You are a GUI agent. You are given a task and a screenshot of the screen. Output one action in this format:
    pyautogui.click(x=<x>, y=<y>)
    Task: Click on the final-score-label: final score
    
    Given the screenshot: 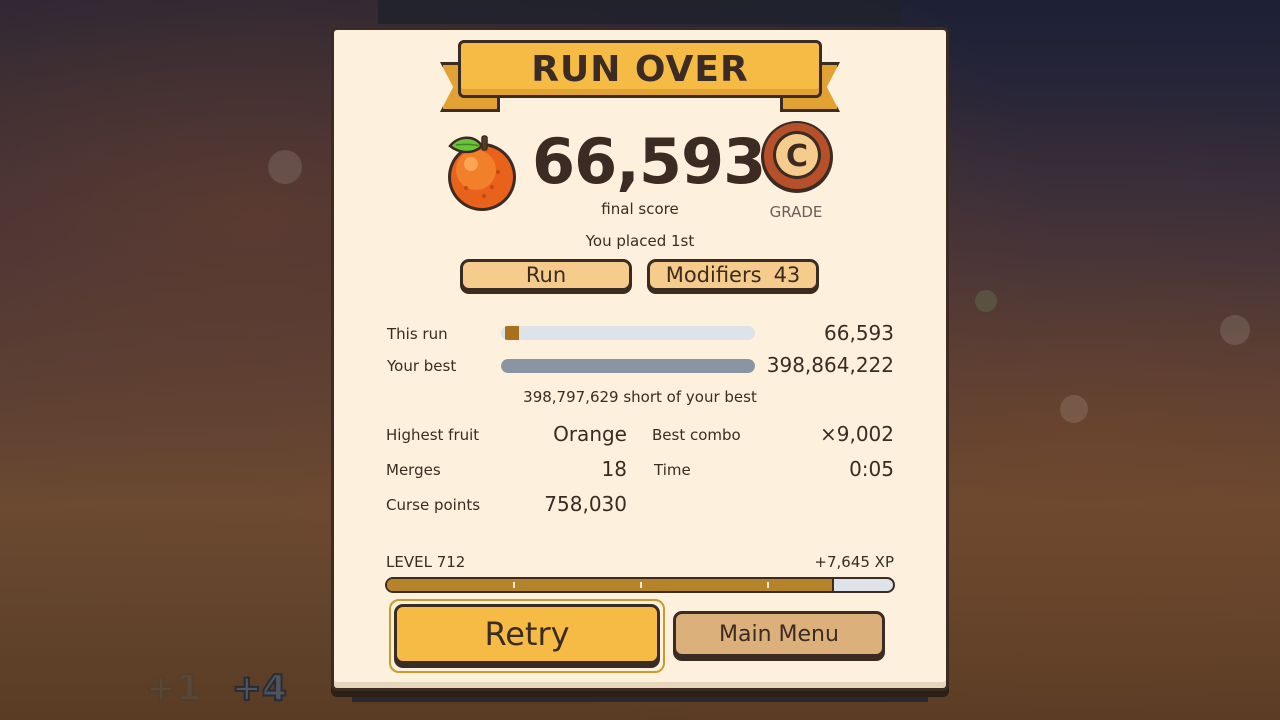 What is the action you would take?
    pyautogui.click(x=640, y=209)
    